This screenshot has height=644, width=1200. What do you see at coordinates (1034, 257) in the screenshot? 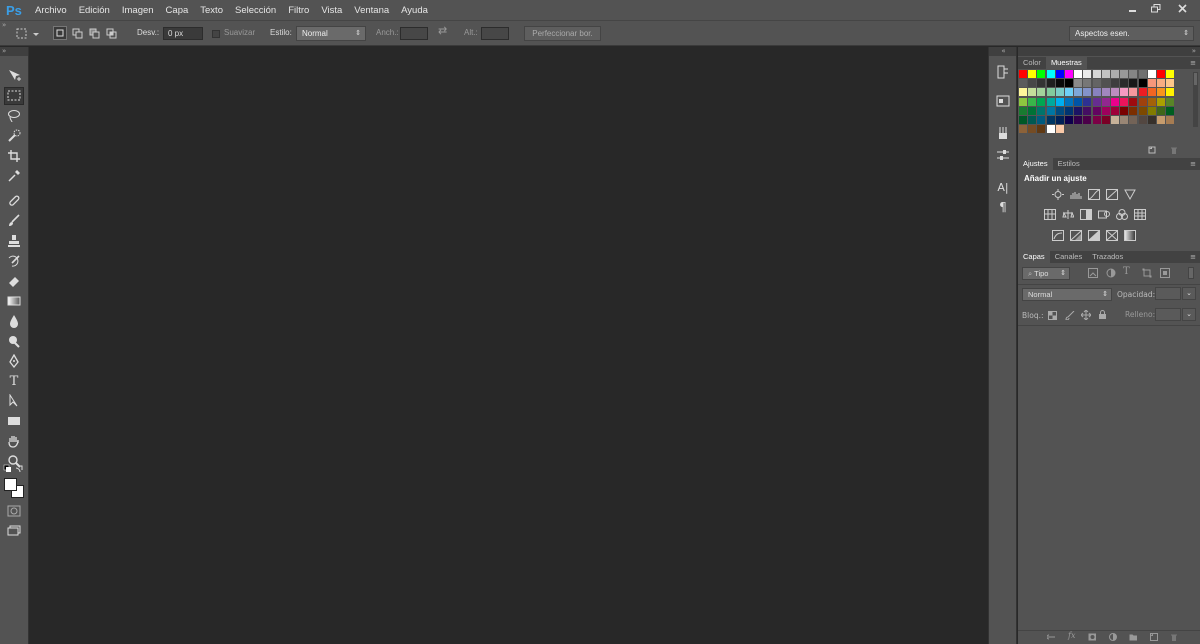
I see `tab-capas: Capas` at bounding box center [1034, 257].